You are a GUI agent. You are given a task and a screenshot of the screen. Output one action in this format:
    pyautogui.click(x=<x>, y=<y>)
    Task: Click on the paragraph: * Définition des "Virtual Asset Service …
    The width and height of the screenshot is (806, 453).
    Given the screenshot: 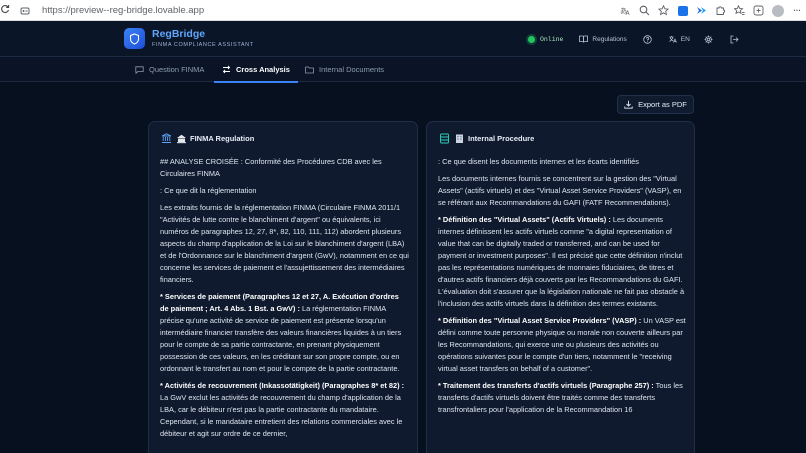 What is the action you would take?
    pyautogui.click(x=562, y=345)
    